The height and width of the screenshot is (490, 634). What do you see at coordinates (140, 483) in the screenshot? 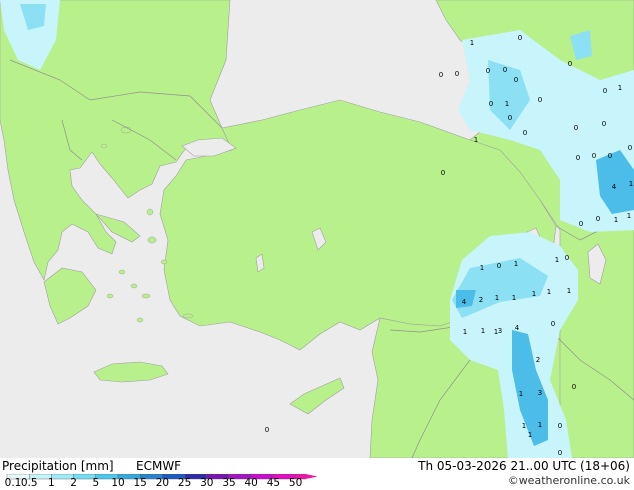
I see `color-scale-tick: 15` at bounding box center [140, 483].